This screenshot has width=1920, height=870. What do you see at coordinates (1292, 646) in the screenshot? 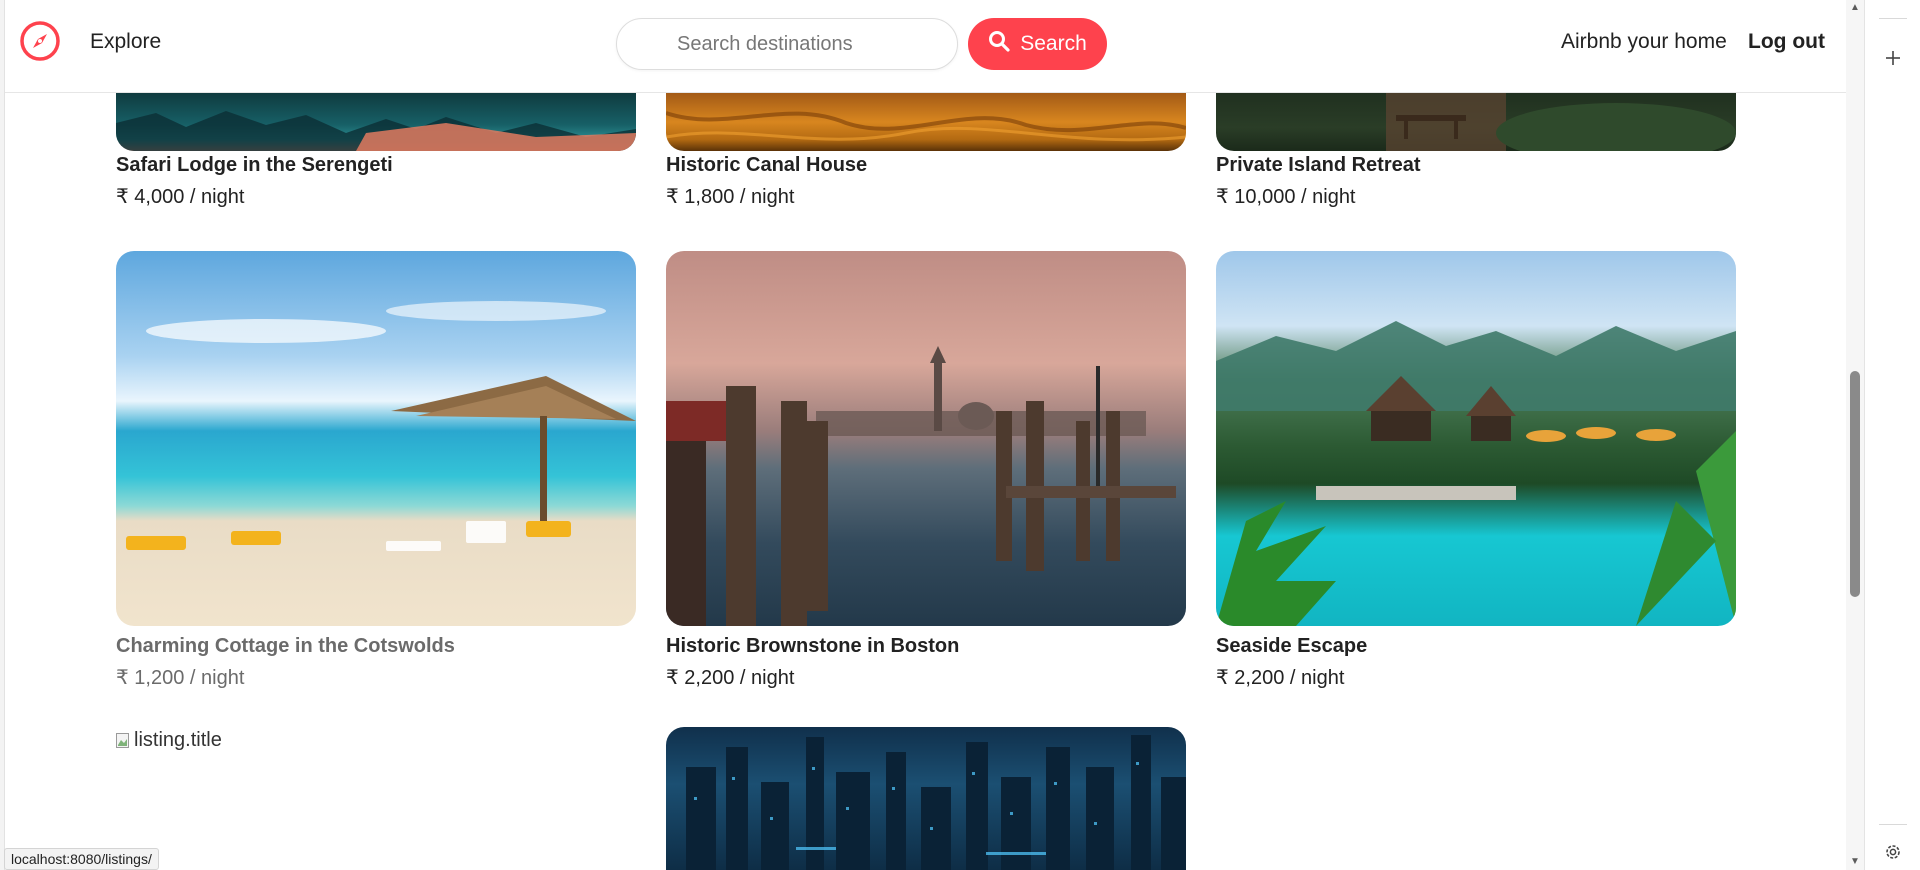
I see `listing-title: Seaside Escape` at bounding box center [1292, 646].